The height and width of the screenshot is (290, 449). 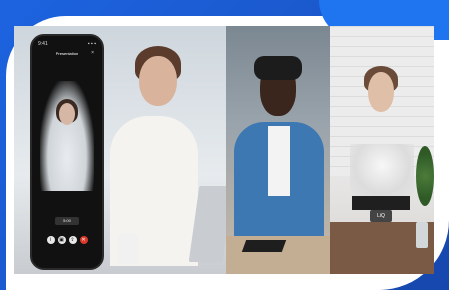 What do you see at coordinates (381, 216) in the screenshot?
I see `stand-label: LiQ` at bounding box center [381, 216].